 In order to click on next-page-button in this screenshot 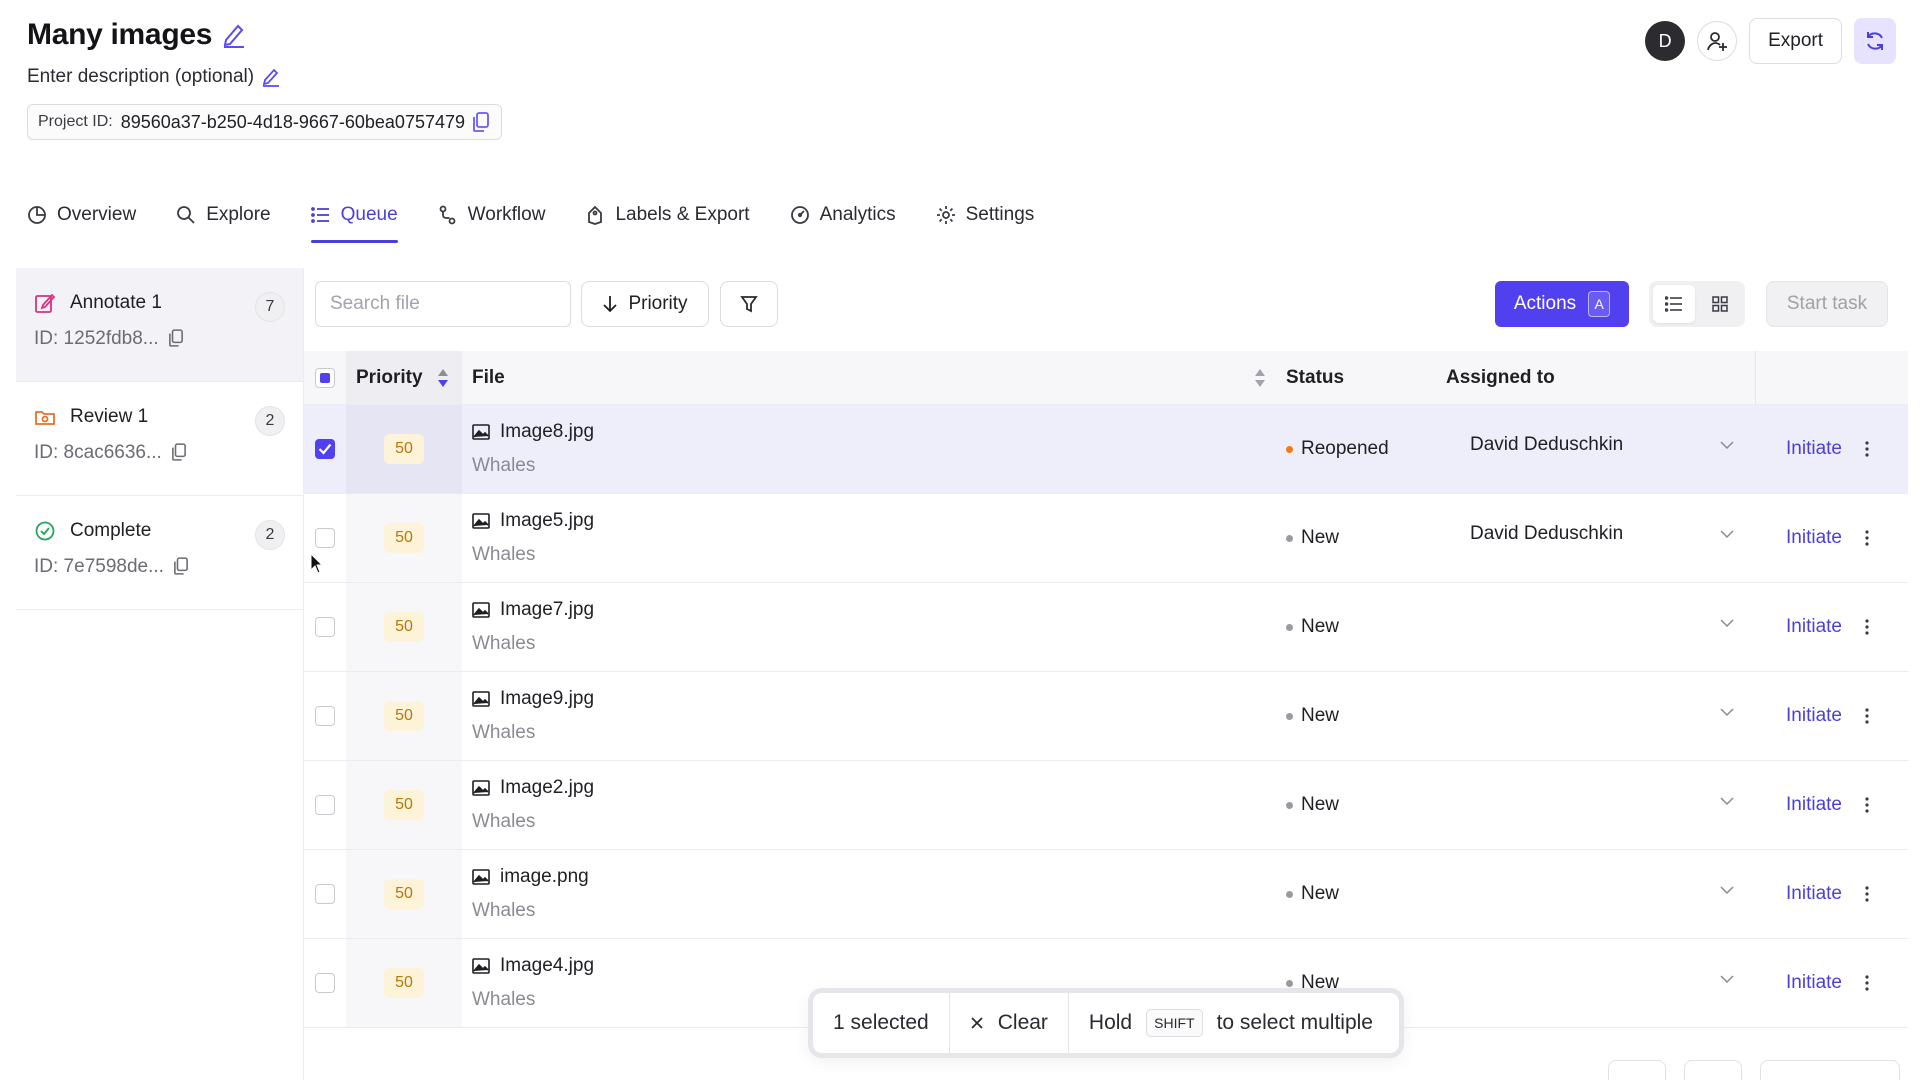, I will do `click(1713, 1070)`.